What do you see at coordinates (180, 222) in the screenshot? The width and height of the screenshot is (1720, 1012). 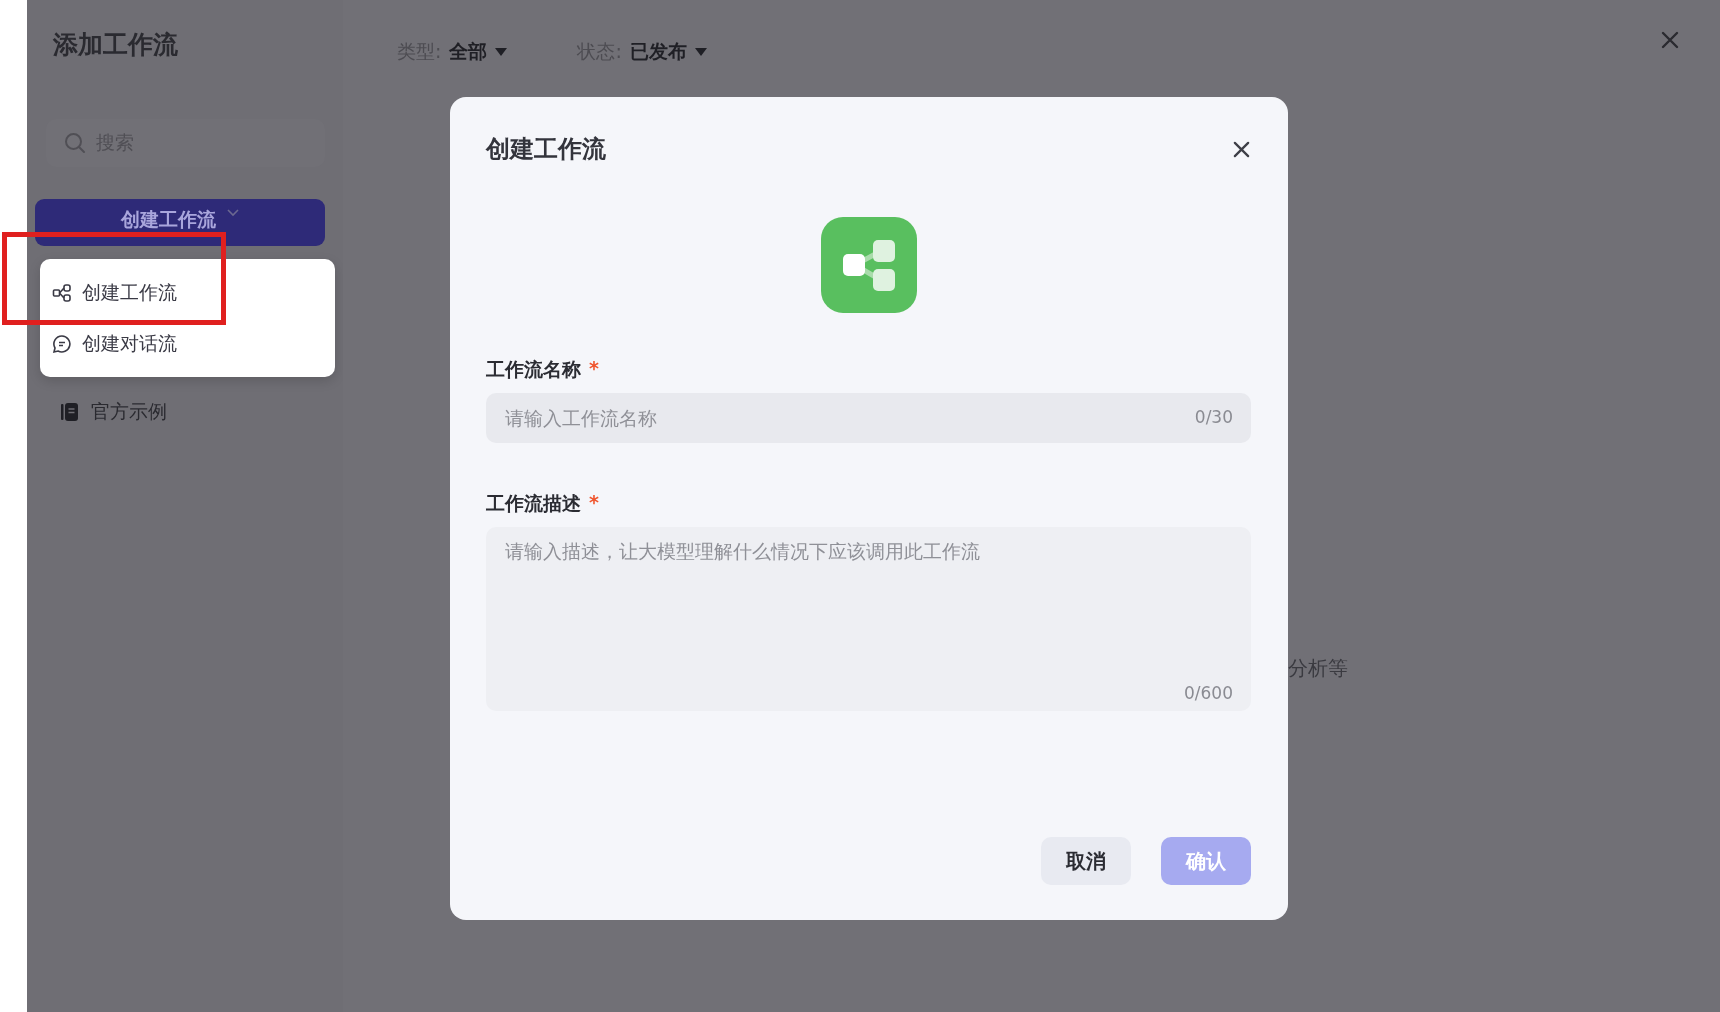 I see `create-workflow-button: 创建工作流` at bounding box center [180, 222].